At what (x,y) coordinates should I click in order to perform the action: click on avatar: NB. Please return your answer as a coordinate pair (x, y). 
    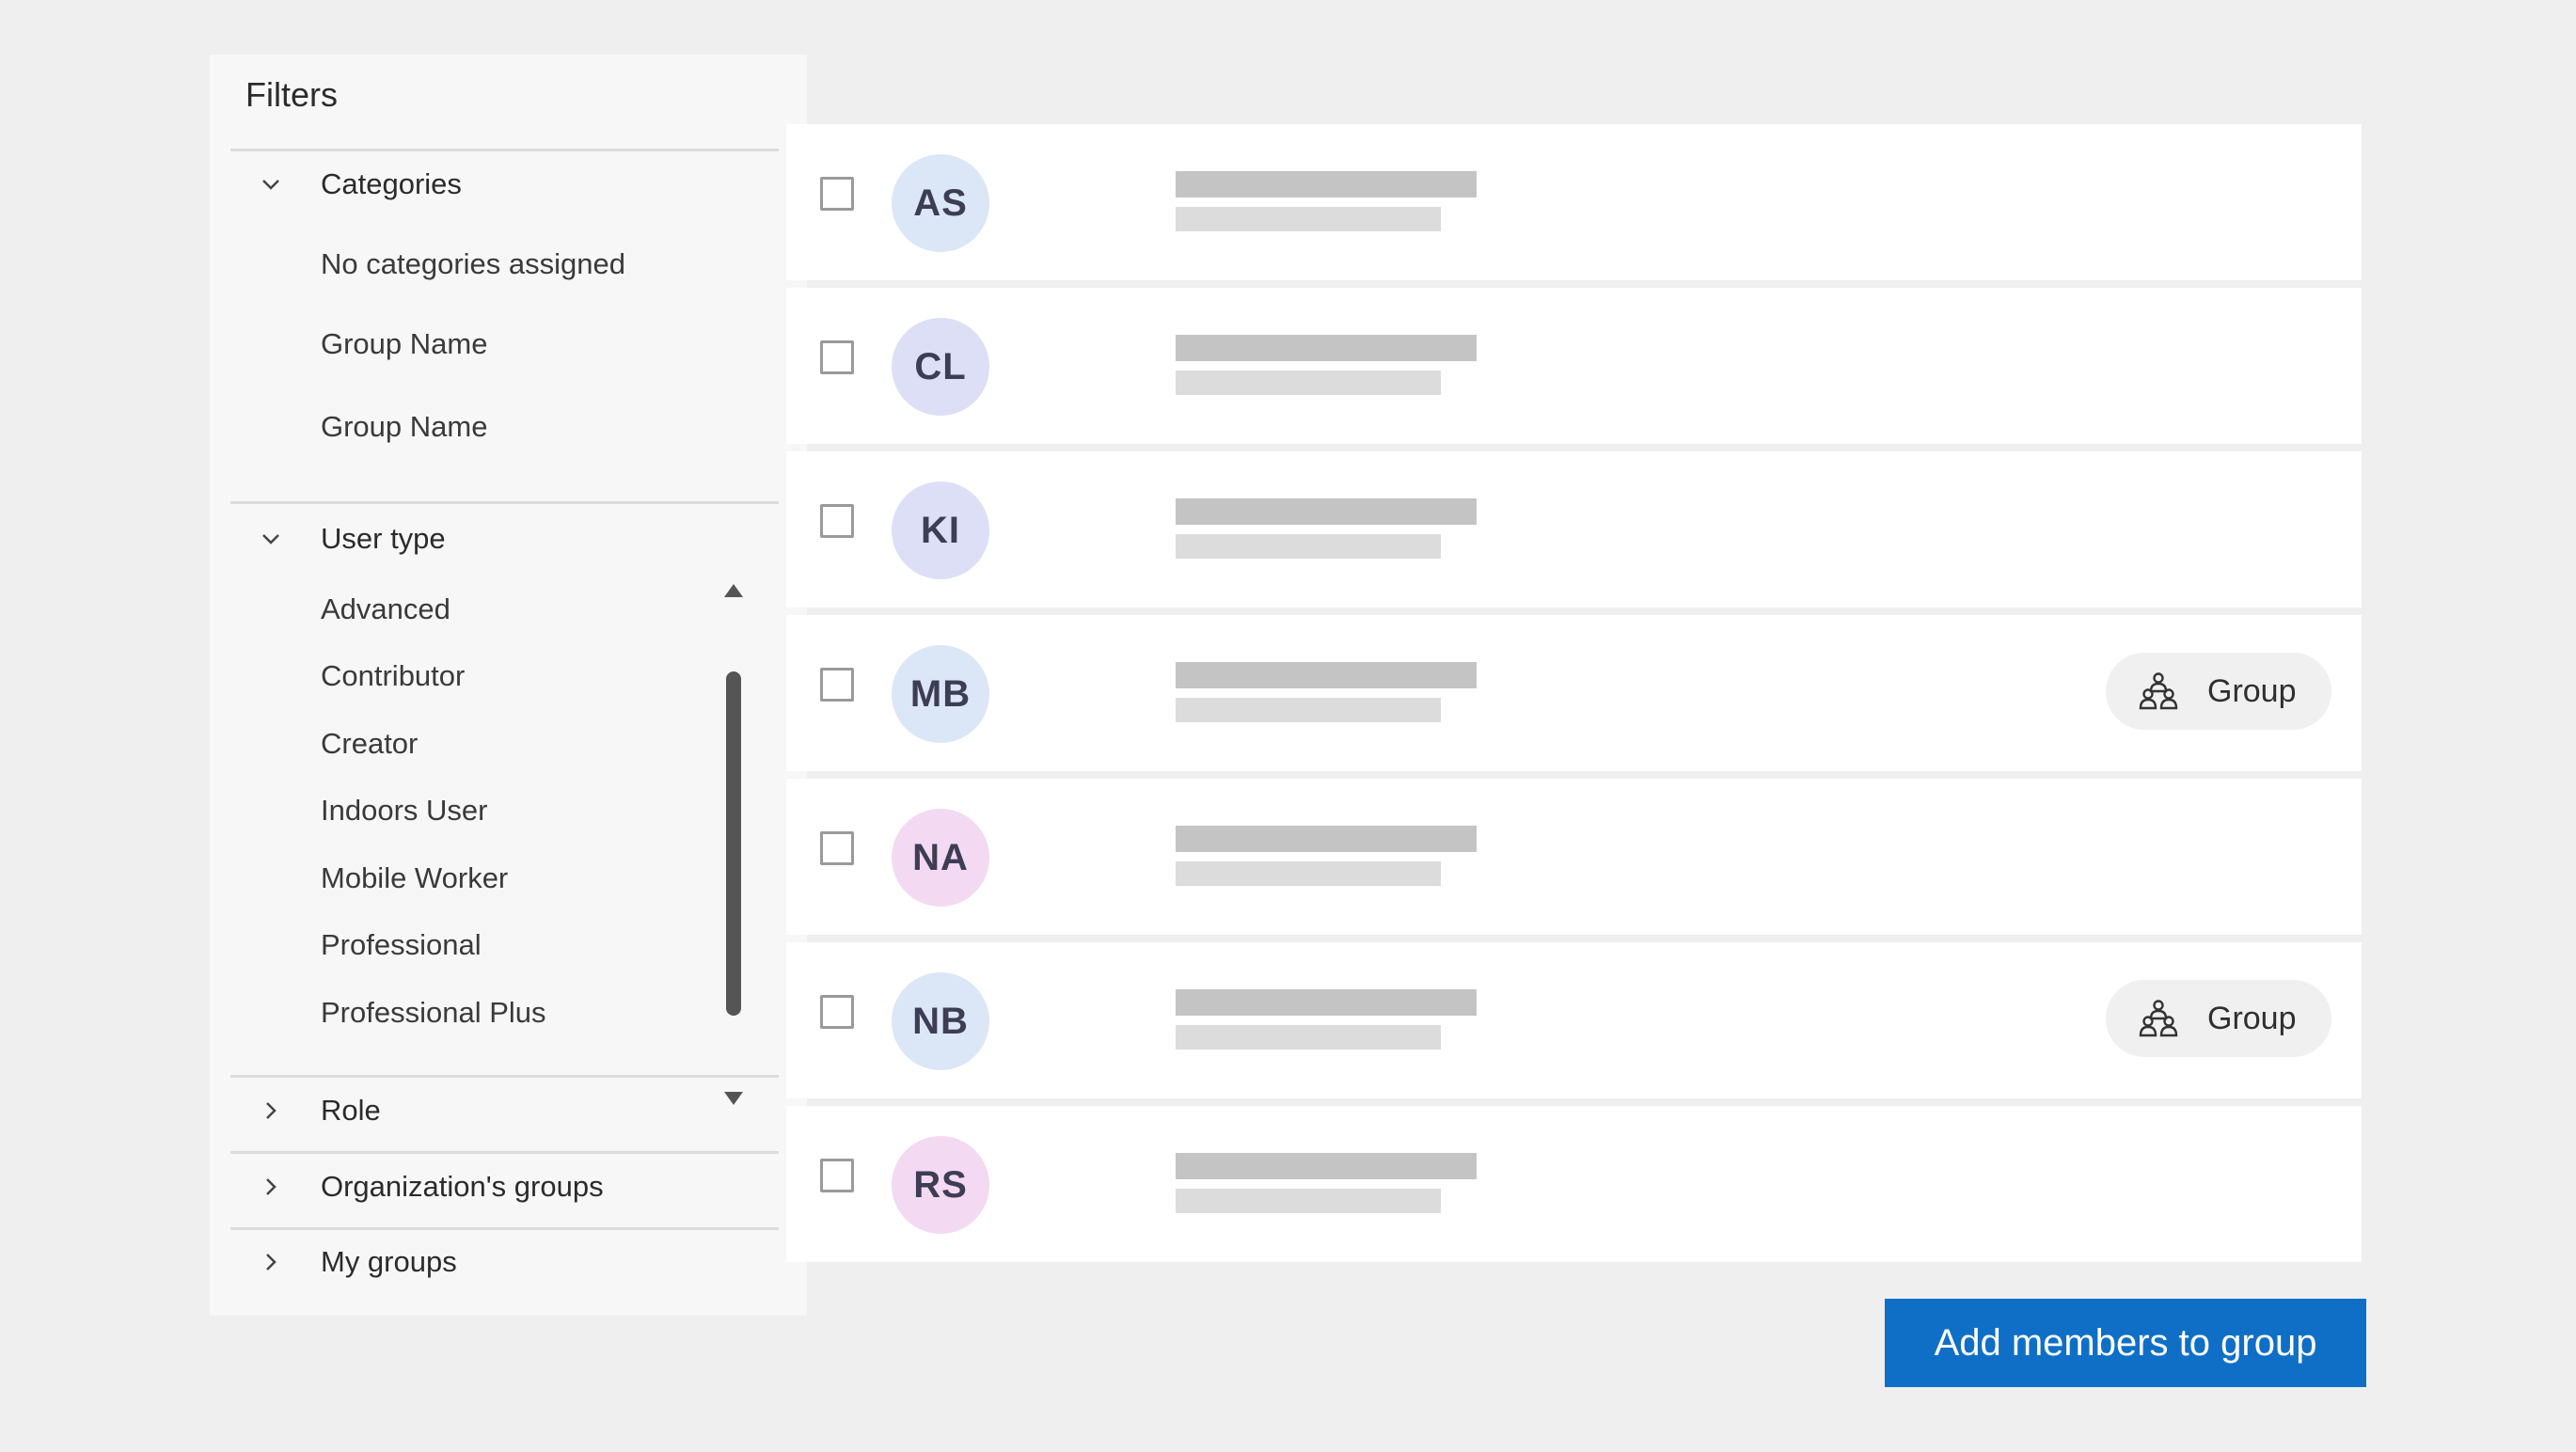
    Looking at the image, I should click on (940, 1021).